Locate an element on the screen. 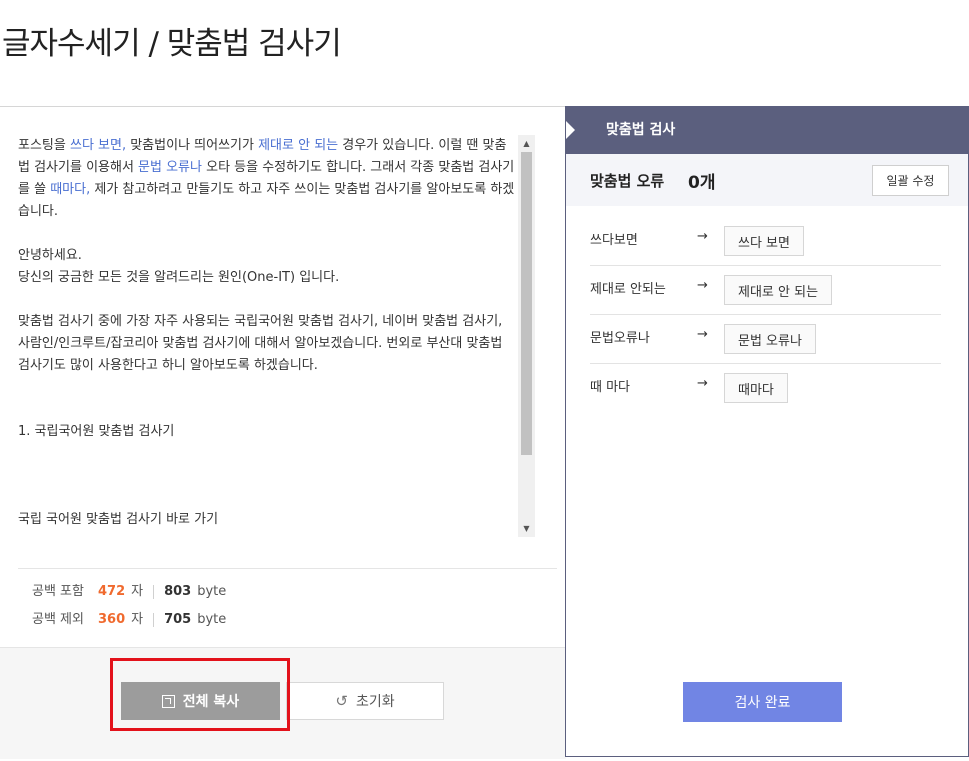 The width and height of the screenshot is (969, 761). correction-row: 문법오류나 → 문법 오류나 is located at coordinates (765, 339).